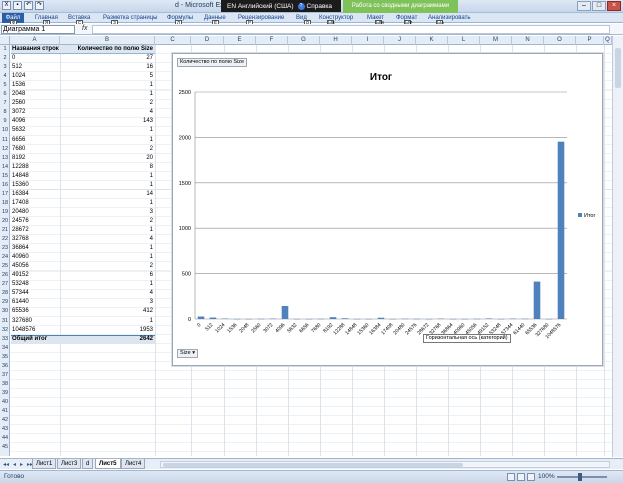 The width and height of the screenshot is (623, 483). What do you see at coordinates (5, 266) in the screenshot?
I see `row-header: 25` at bounding box center [5, 266].